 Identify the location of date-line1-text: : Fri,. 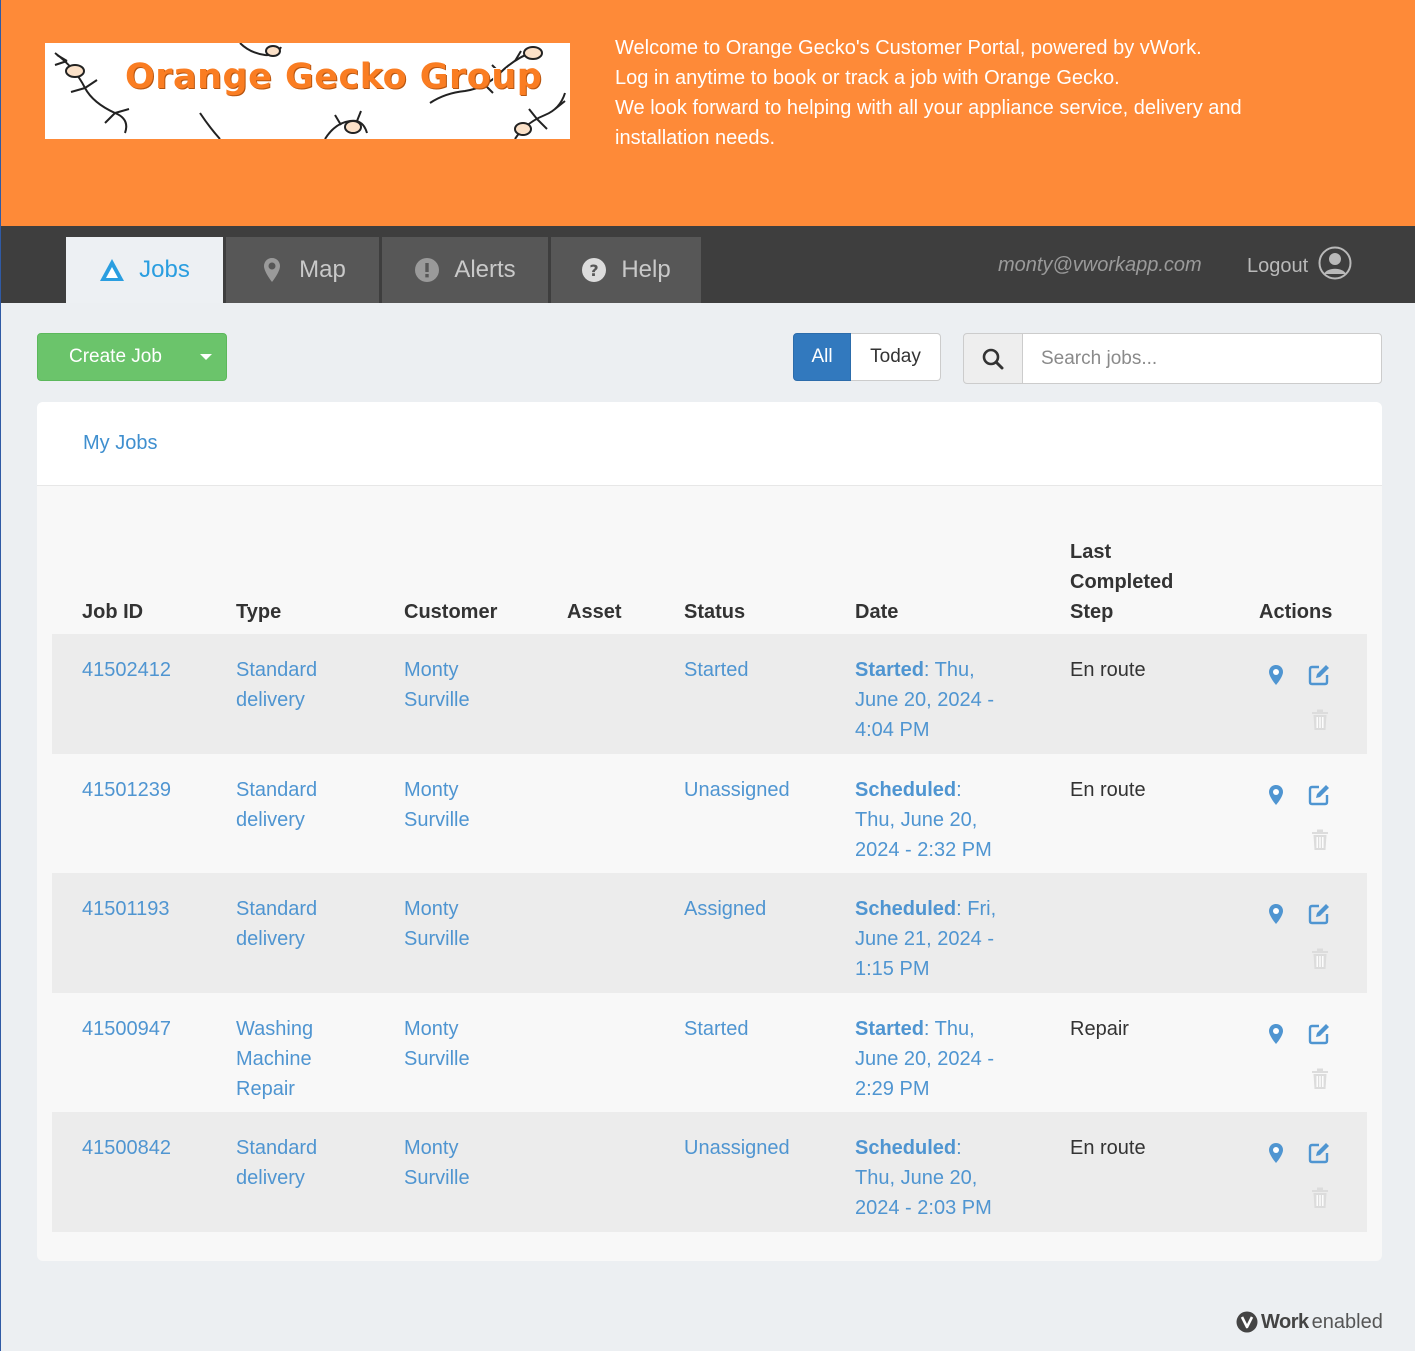
(976, 909).